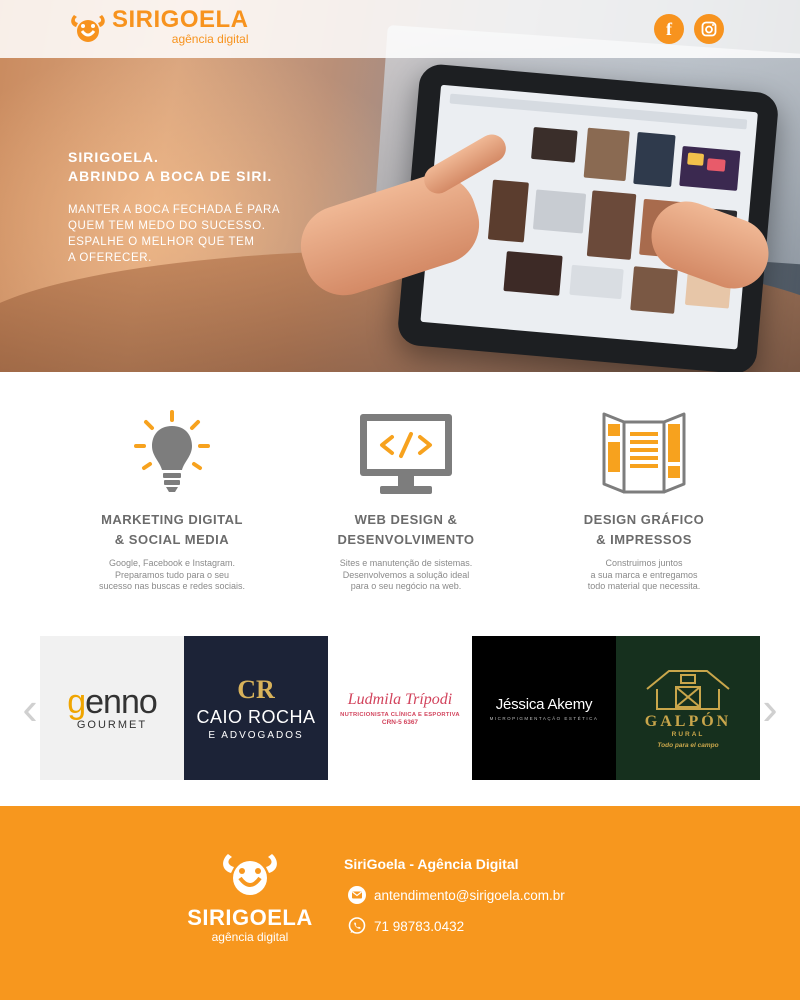  What do you see at coordinates (406, 454) in the screenshot?
I see `monitor-code-icon` at bounding box center [406, 454].